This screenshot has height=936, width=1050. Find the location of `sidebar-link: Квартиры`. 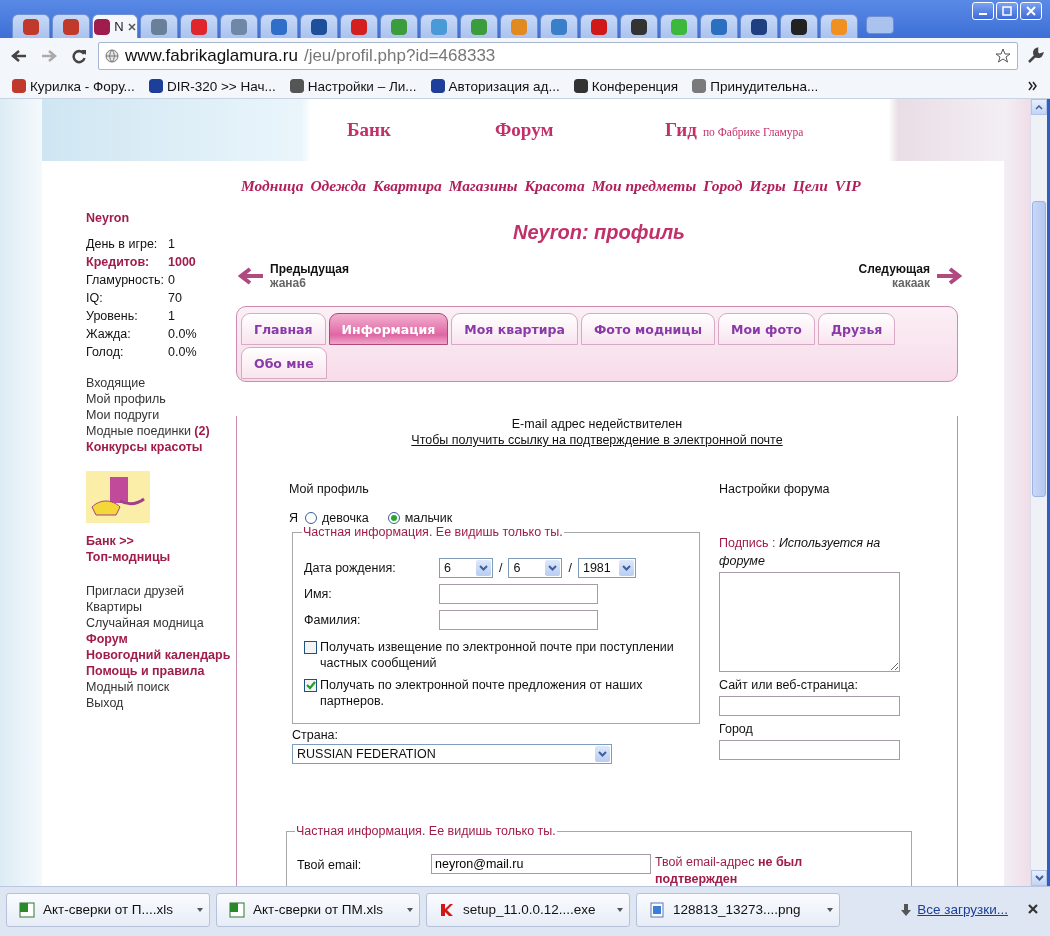

sidebar-link: Квартиры is located at coordinates (114, 607).